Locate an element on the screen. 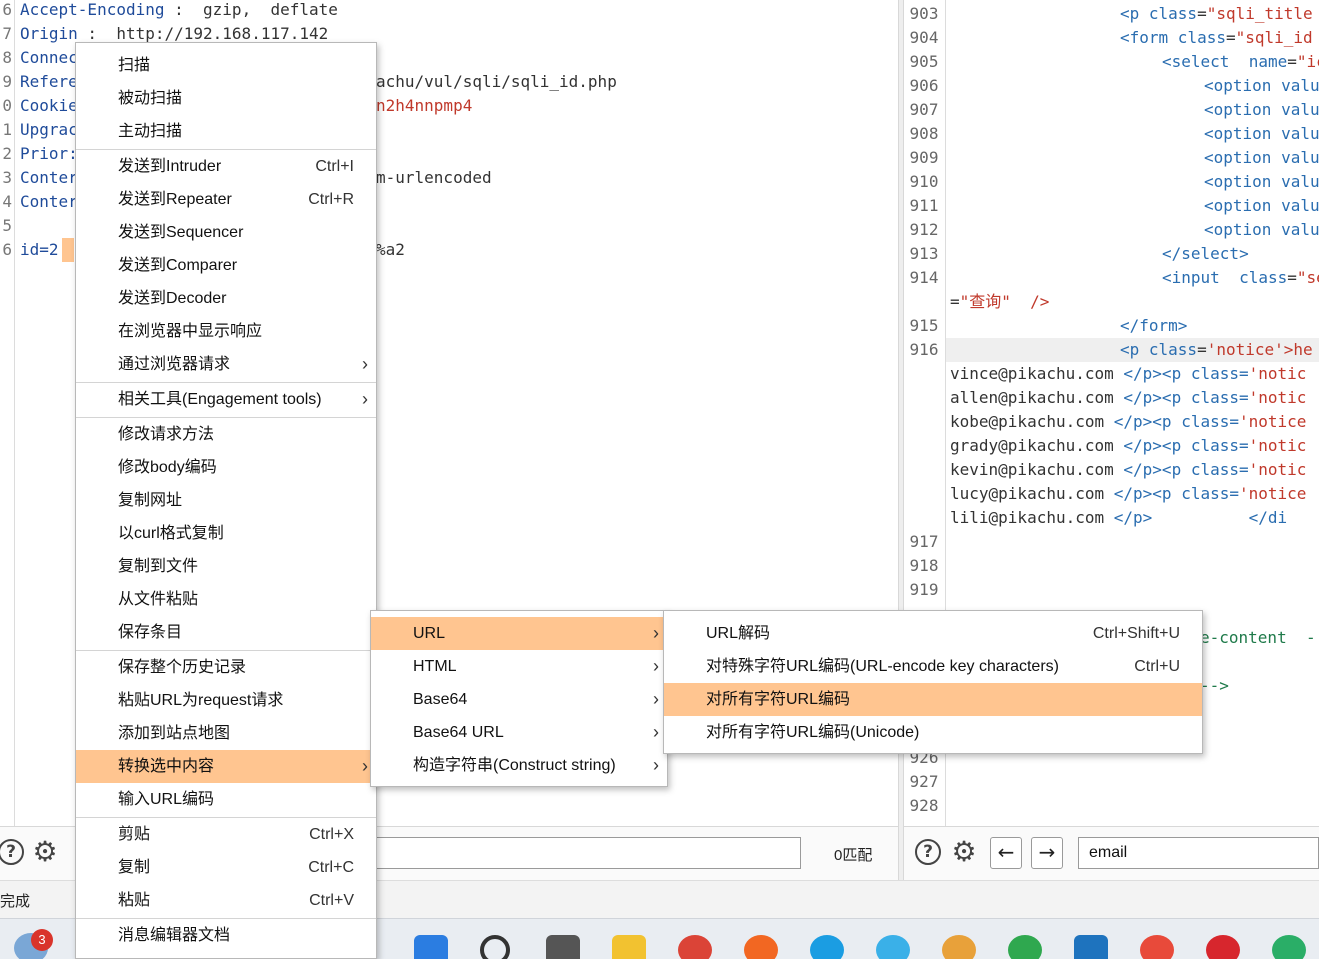 The image size is (1319, 959). response-line: lucy@pikachu.com </p><p class='notice is located at coordinates (1128, 494).